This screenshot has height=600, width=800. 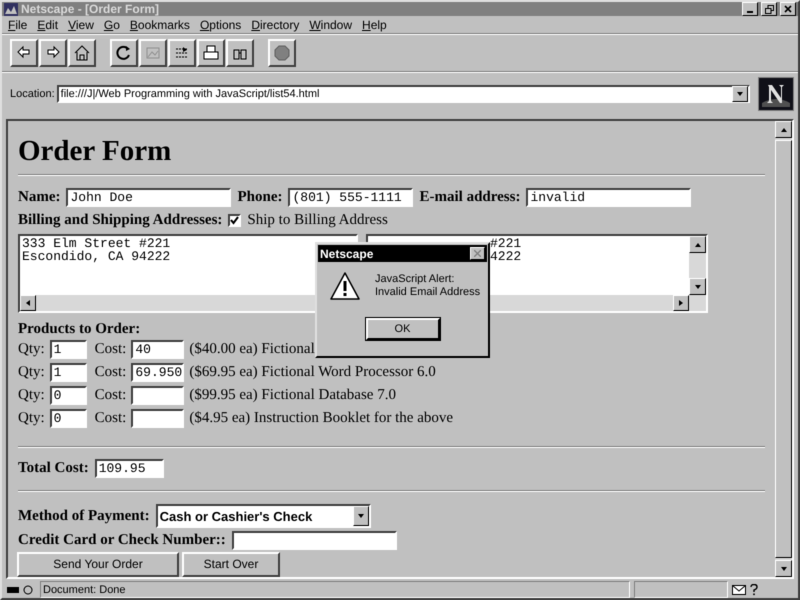 I want to click on field-label: Credit Card or Check Number::, so click(x=122, y=540).